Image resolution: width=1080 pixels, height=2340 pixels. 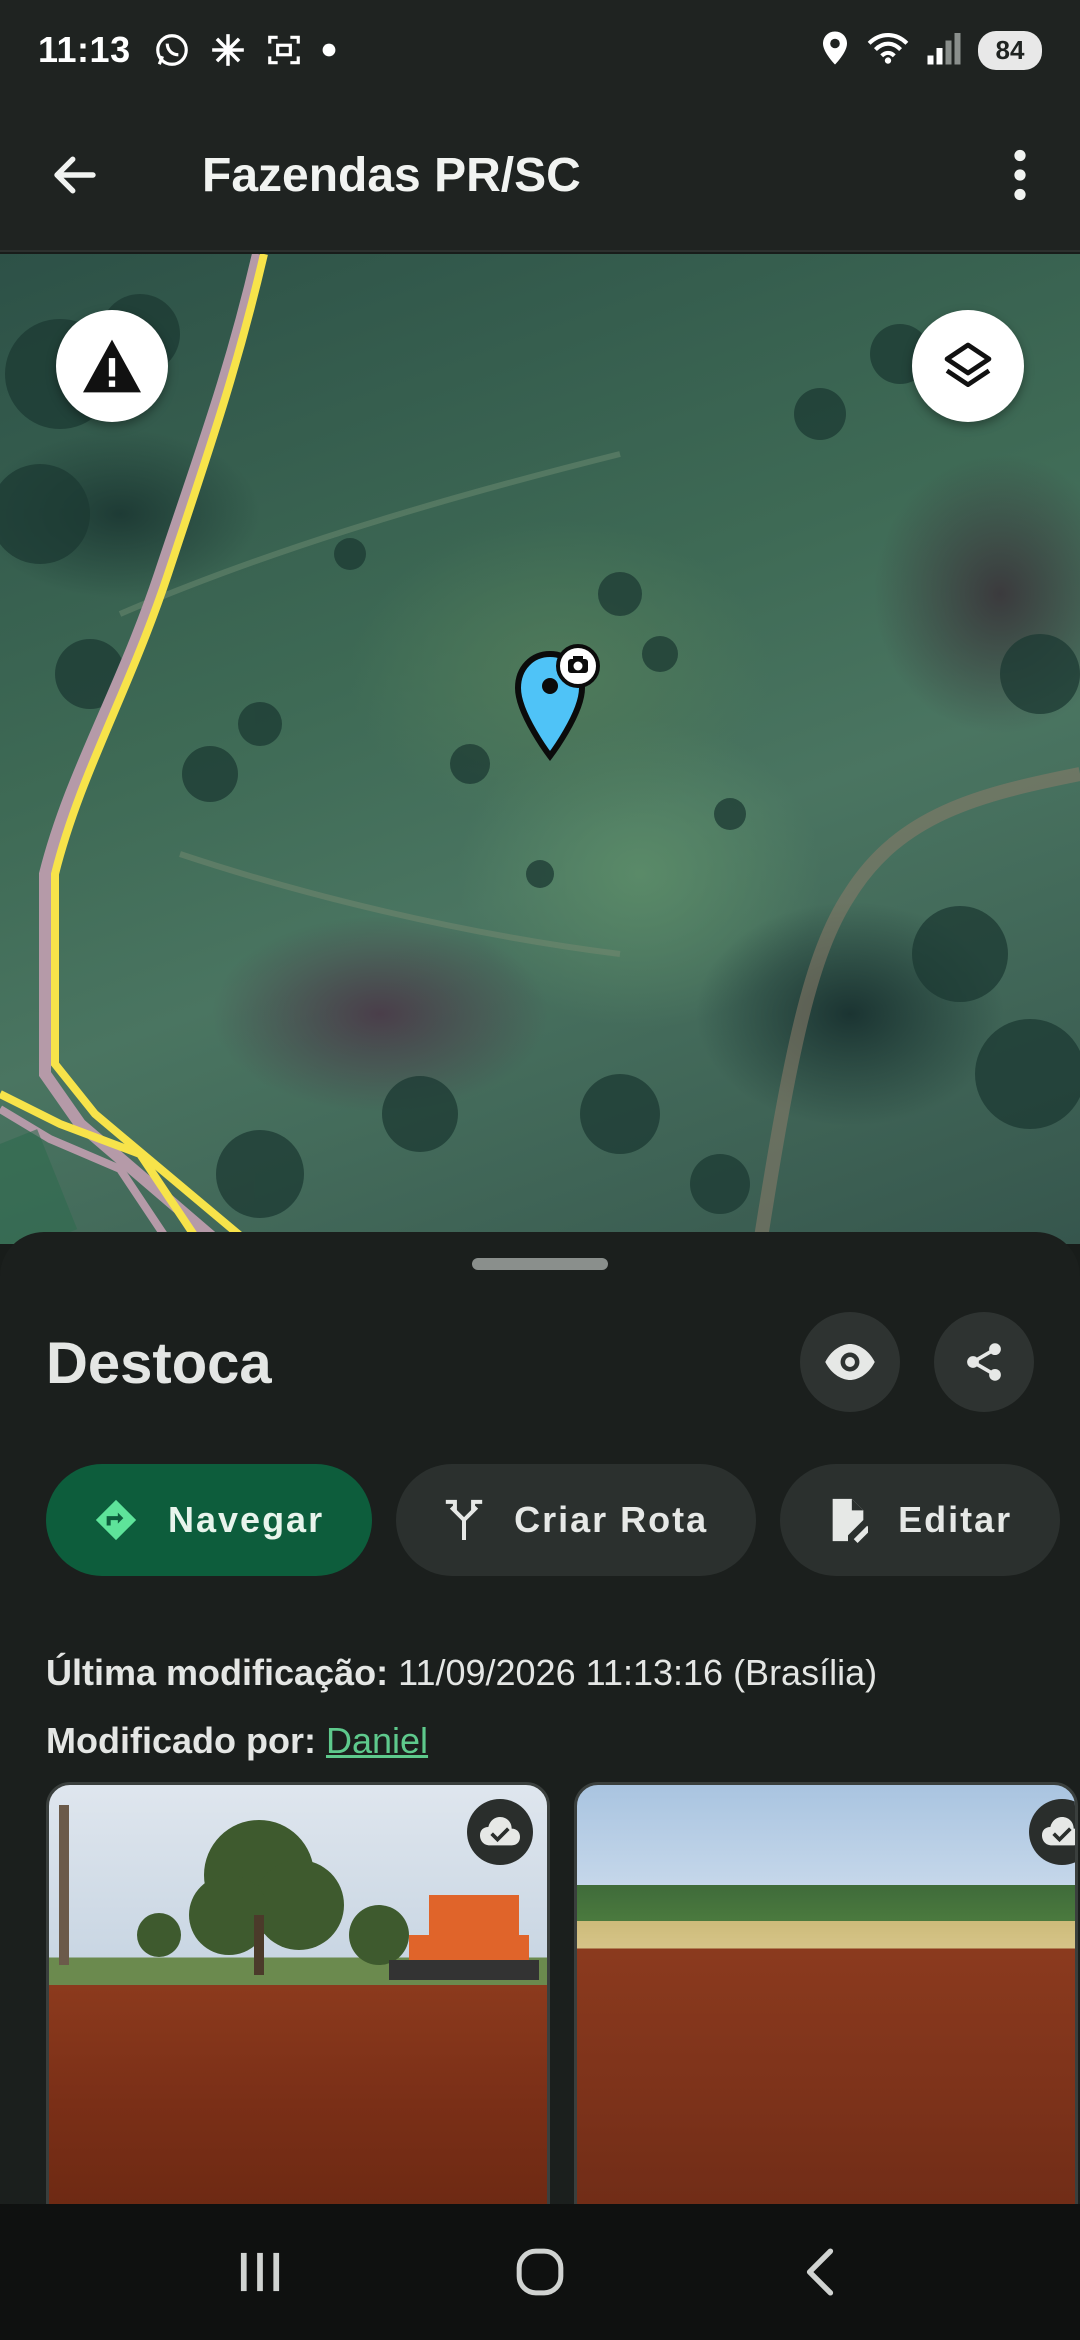 I want to click on system-navigation-bar, so click(x=540, y=2272).